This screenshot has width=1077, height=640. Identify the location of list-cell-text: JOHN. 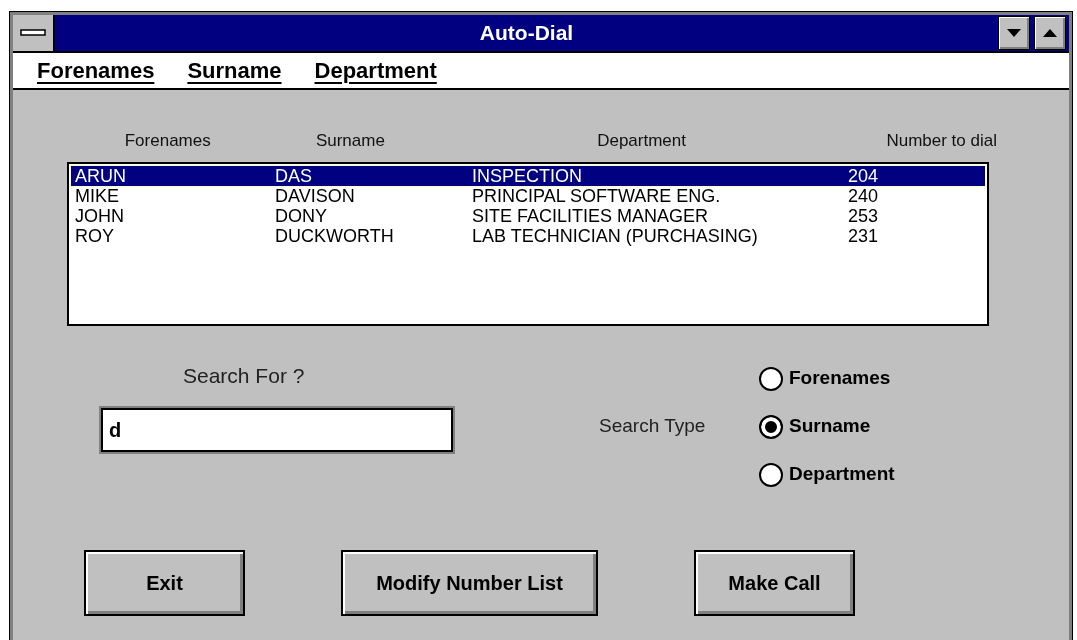
(100, 215).